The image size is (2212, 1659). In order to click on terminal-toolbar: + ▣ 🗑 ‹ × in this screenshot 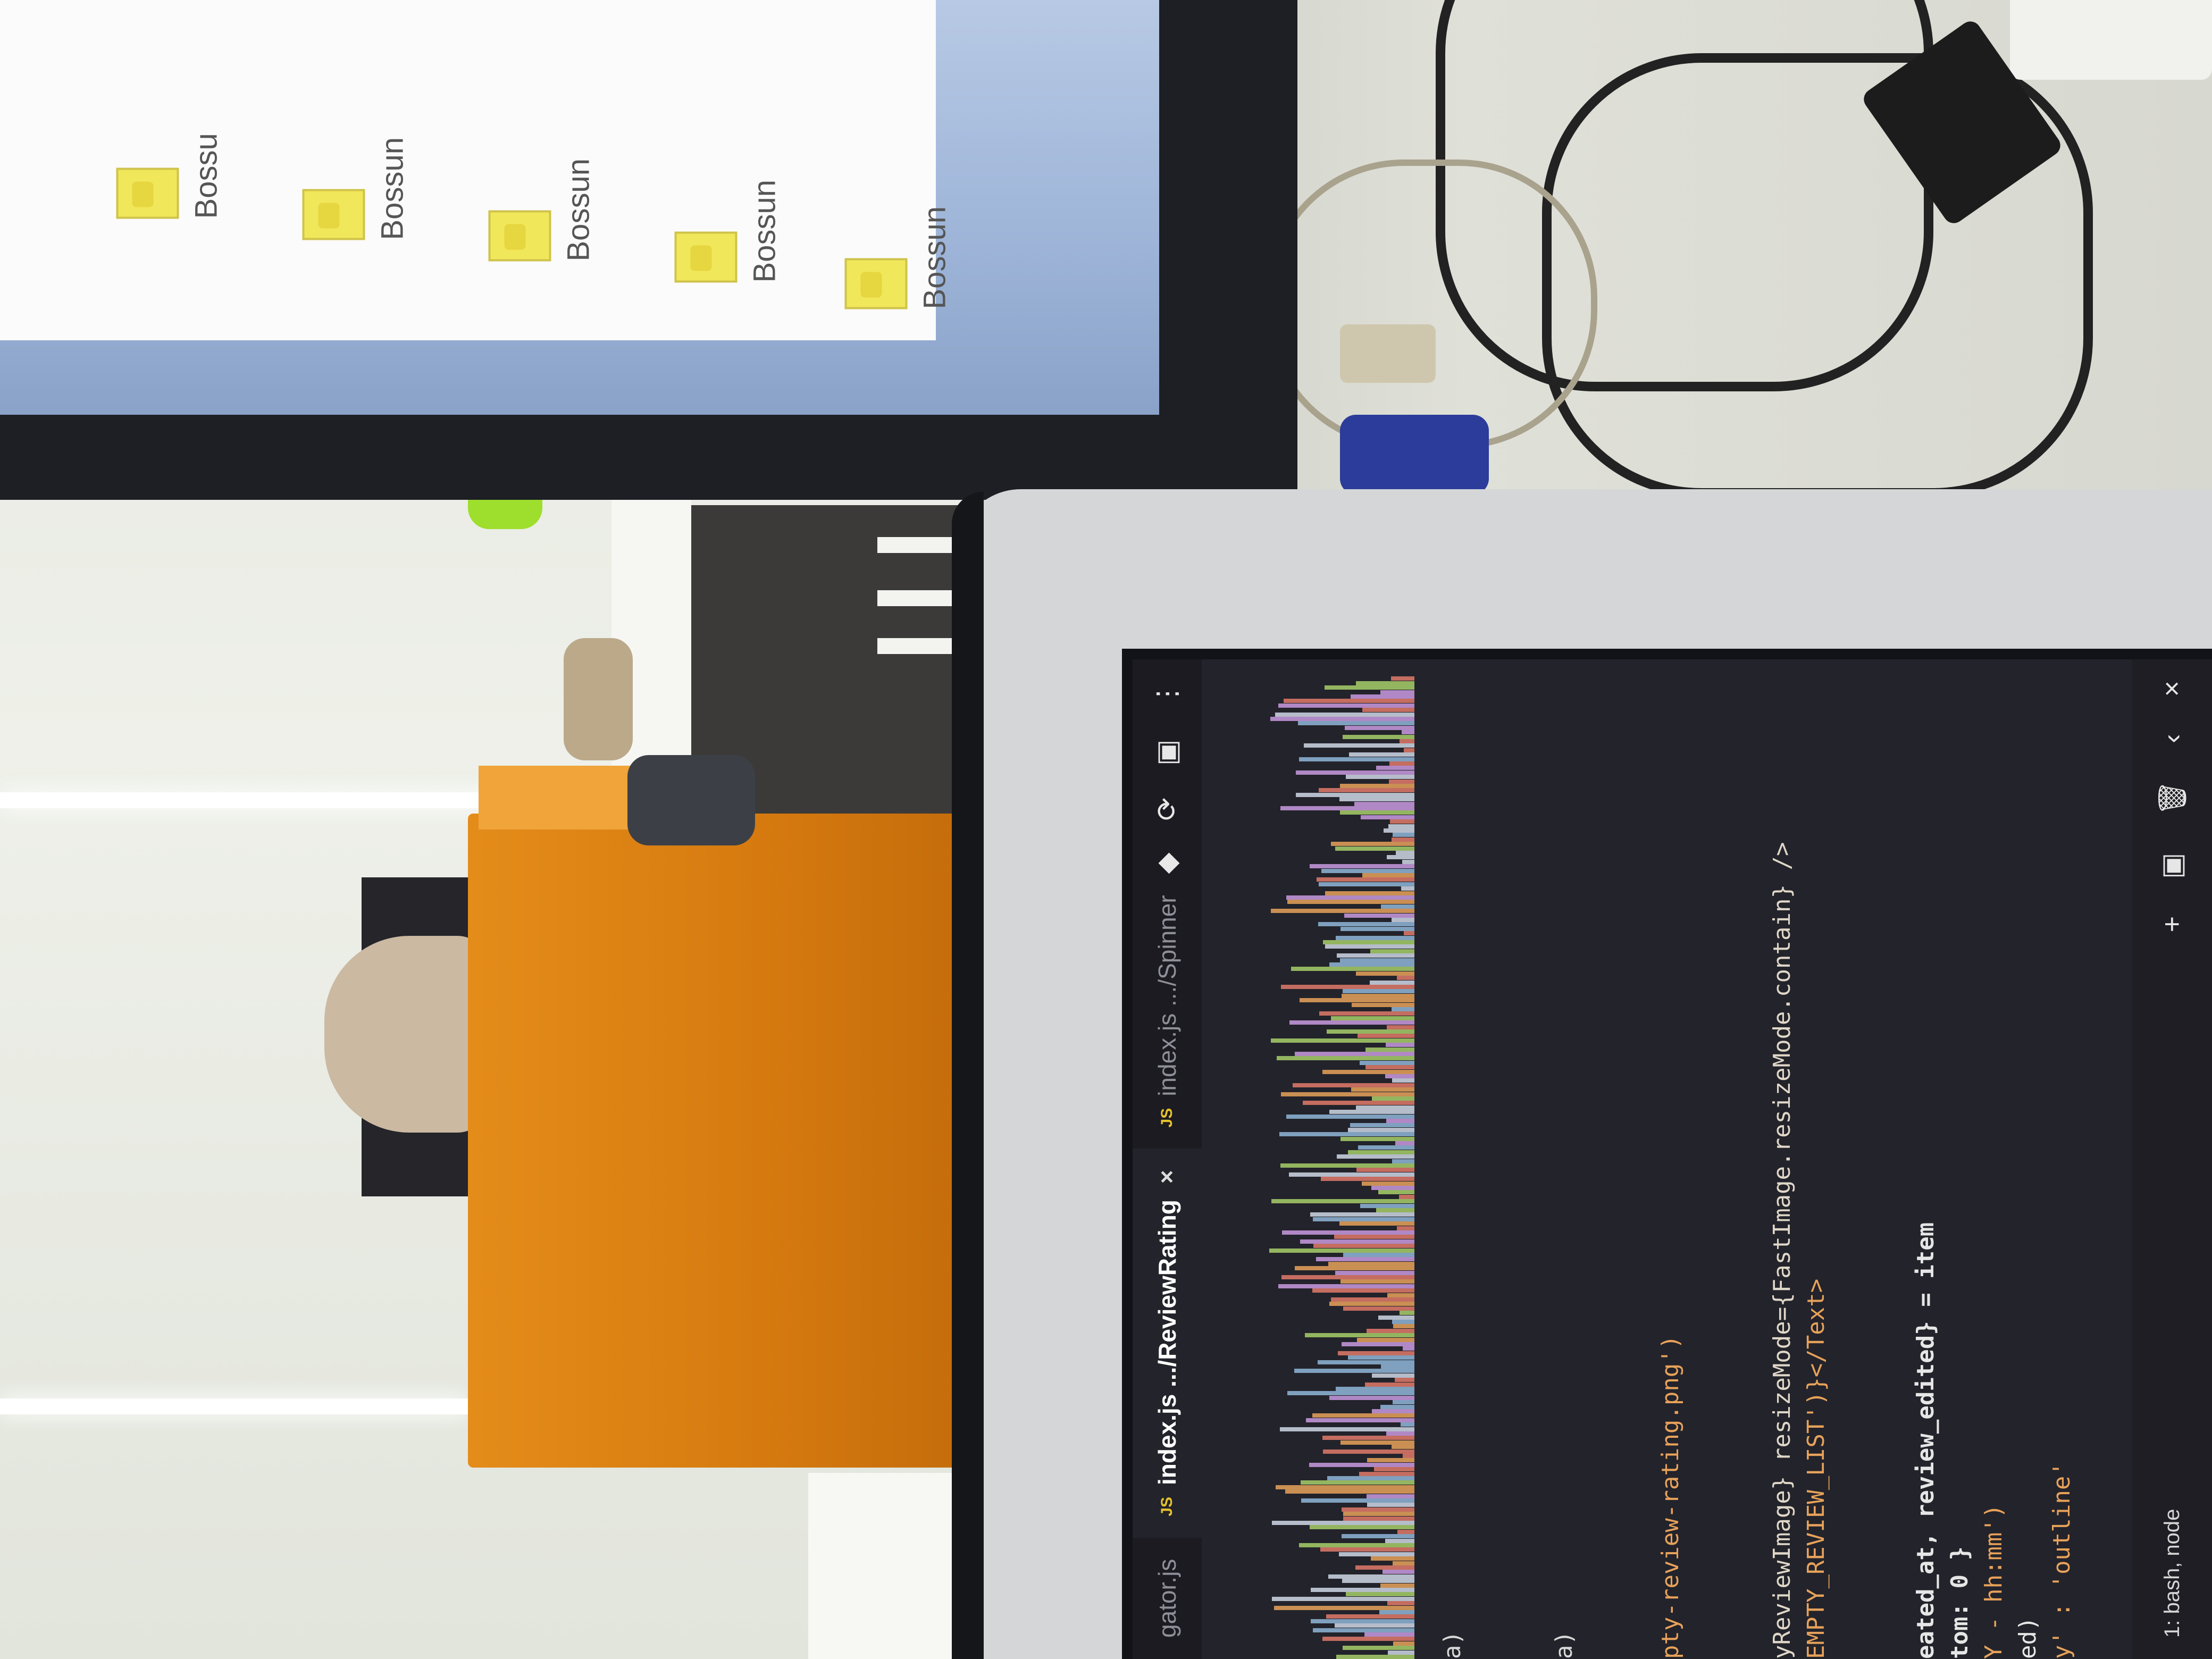, I will do `click(2172, 806)`.